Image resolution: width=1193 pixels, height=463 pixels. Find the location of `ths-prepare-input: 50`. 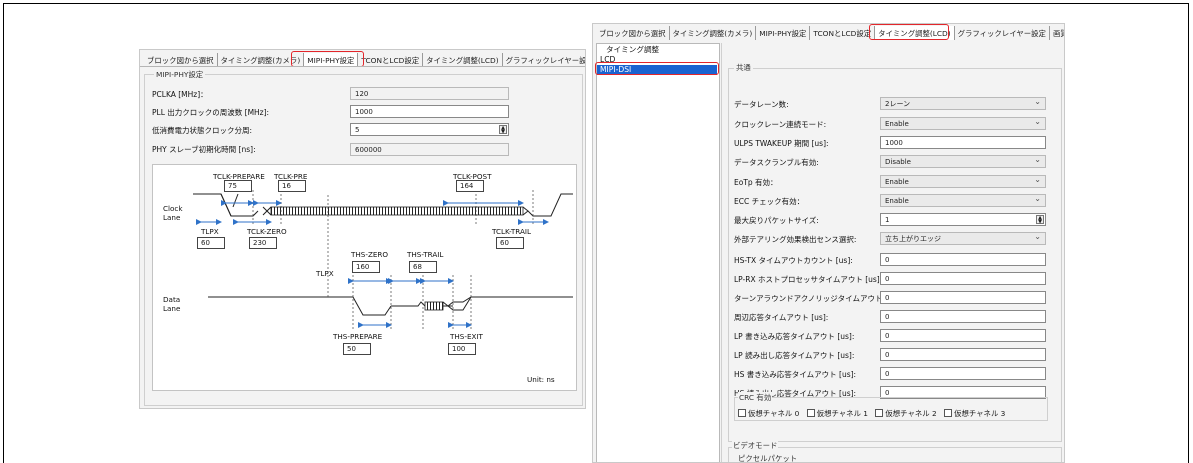

ths-prepare-input: 50 is located at coordinates (357, 349).